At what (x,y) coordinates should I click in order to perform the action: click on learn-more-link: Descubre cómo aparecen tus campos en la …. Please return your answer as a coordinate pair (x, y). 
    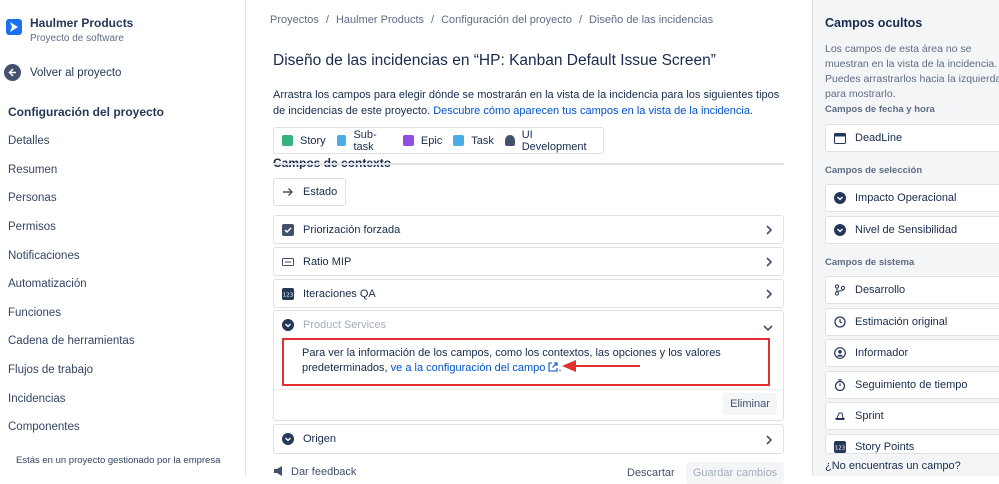
    Looking at the image, I should click on (593, 111).